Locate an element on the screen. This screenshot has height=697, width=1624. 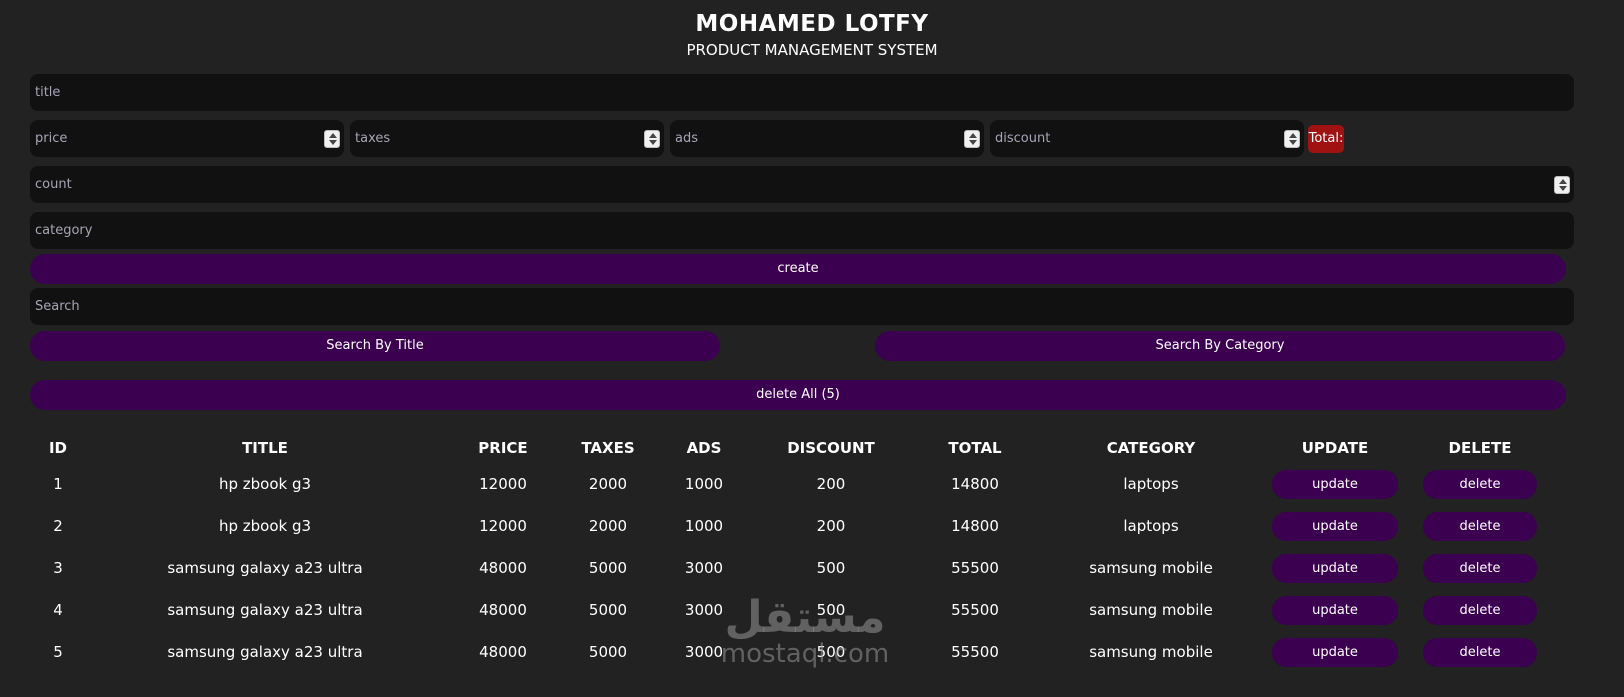
cell-id: 4 is located at coordinates (58, 610).